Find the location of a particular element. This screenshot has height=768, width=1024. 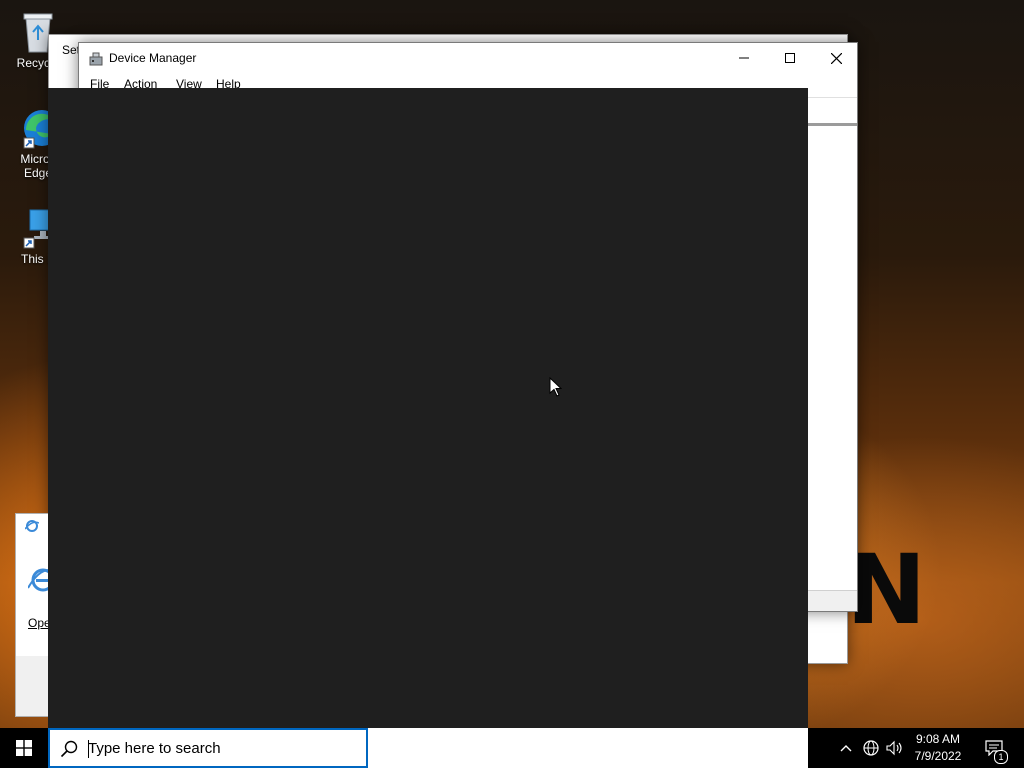

network-icon is located at coordinates (871, 748).